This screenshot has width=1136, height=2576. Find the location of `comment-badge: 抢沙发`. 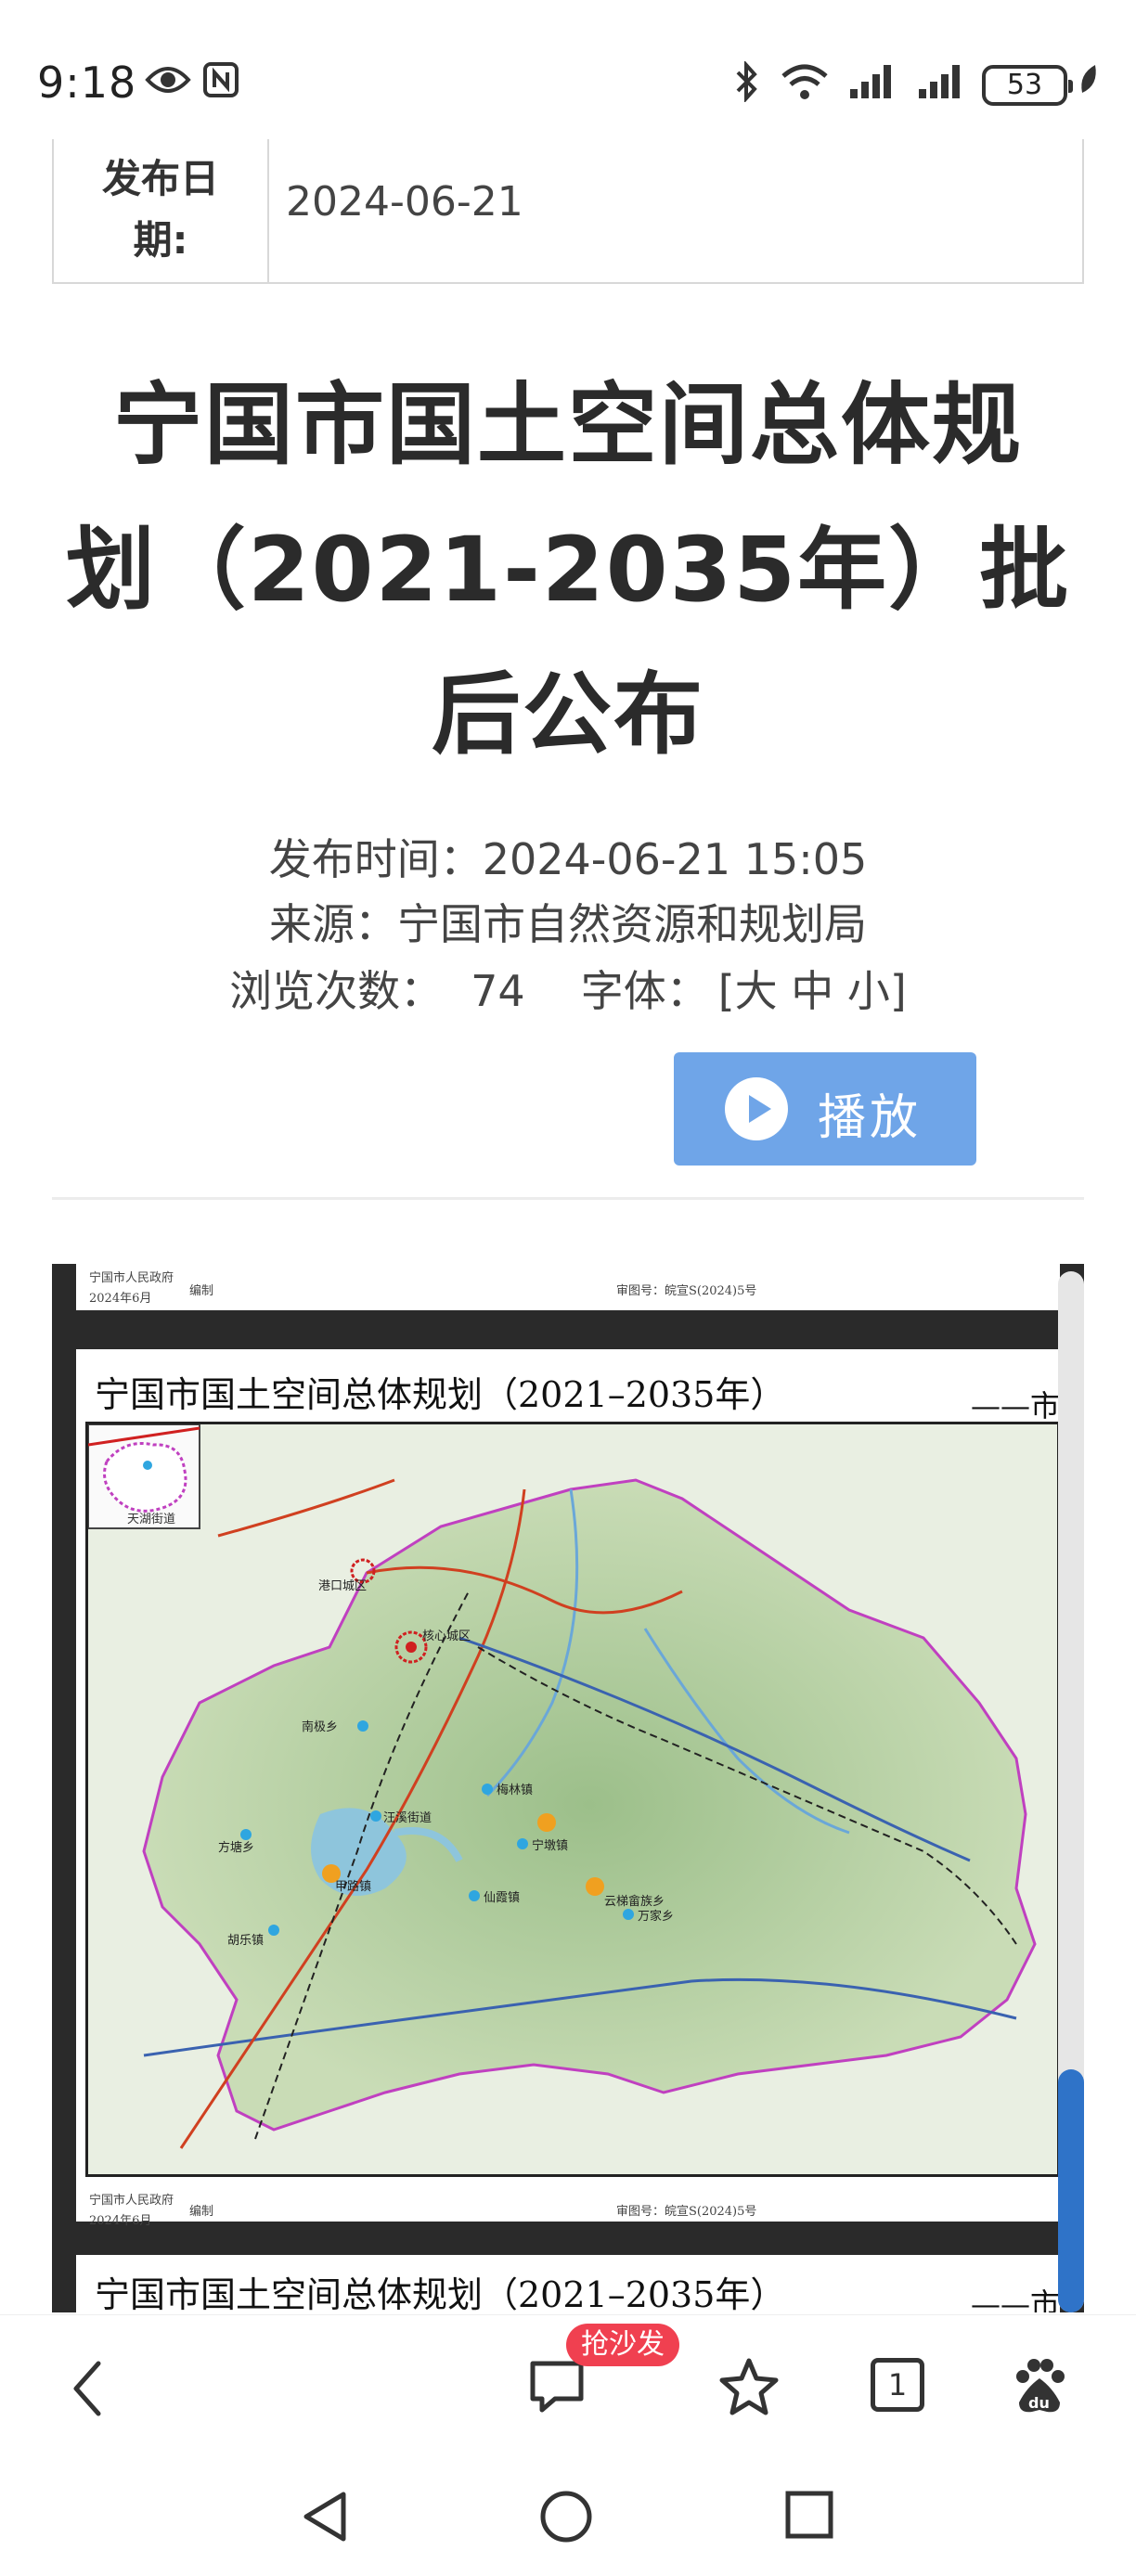

comment-badge: 抢沙发 is located at coordinates (622, 2345).